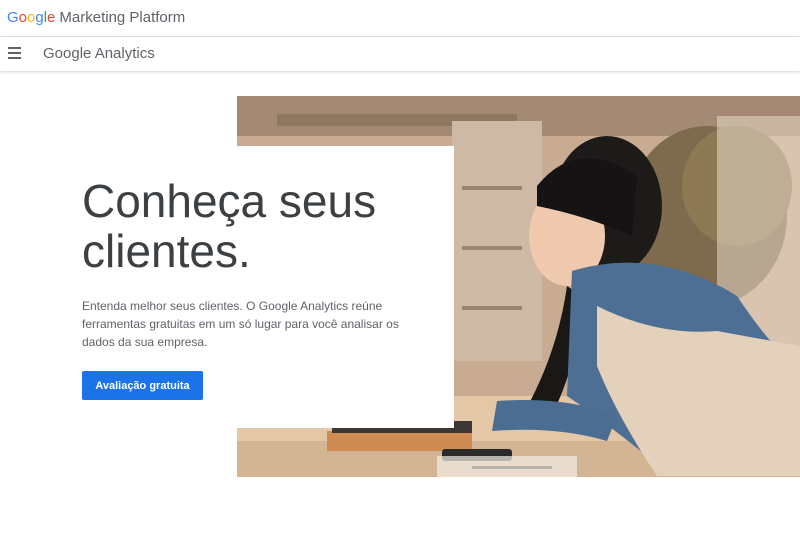  What do you see at coordinates (39, 17) in the screenshot?
I see `logo-letter: g` at bounding box center [39, 17].